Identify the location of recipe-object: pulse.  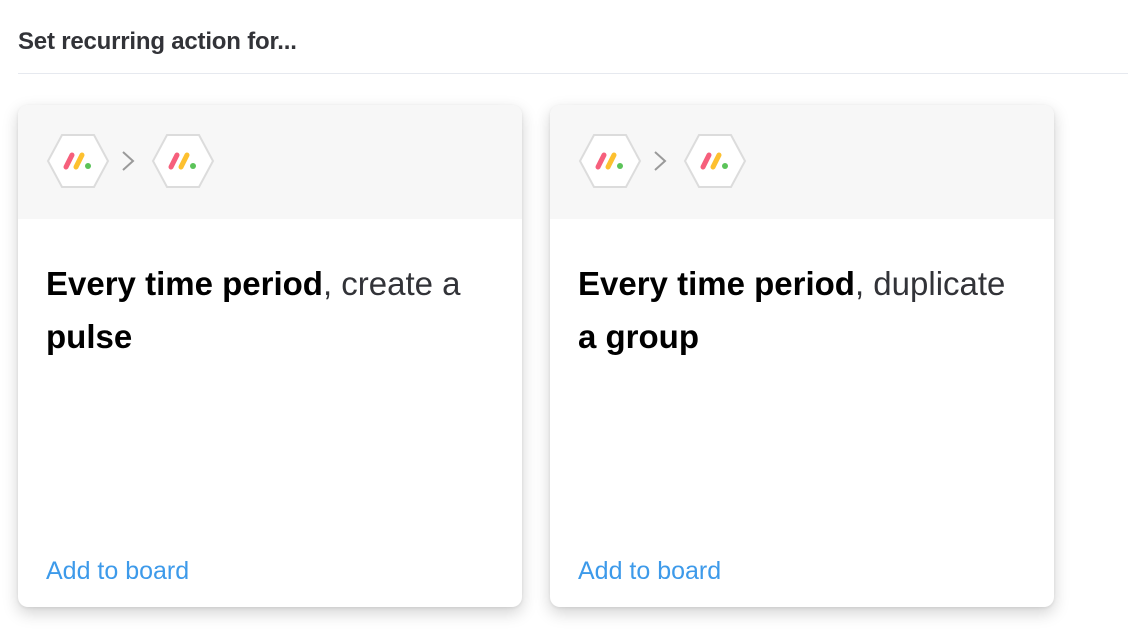
(89, 336).